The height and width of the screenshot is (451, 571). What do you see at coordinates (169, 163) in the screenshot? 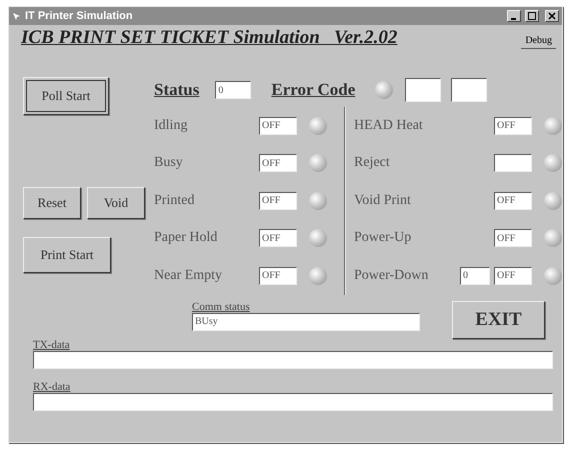
I see `signal-label: Busy` at bounding box center [169, 163].